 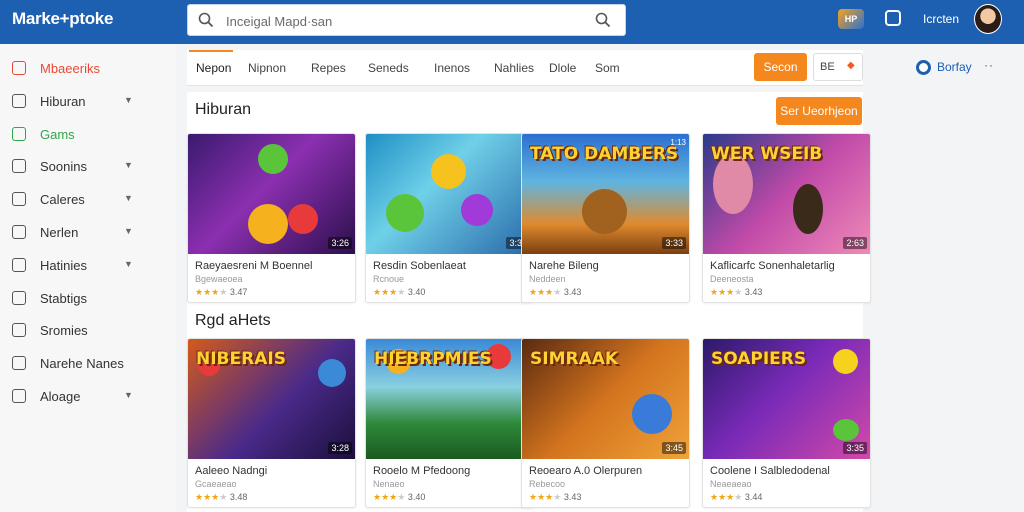 What do you see at coordinates (70, 68) in the screenshot?
I see `sidebar-item-label: Mbaeeriks` at bounding box center [70, 68].